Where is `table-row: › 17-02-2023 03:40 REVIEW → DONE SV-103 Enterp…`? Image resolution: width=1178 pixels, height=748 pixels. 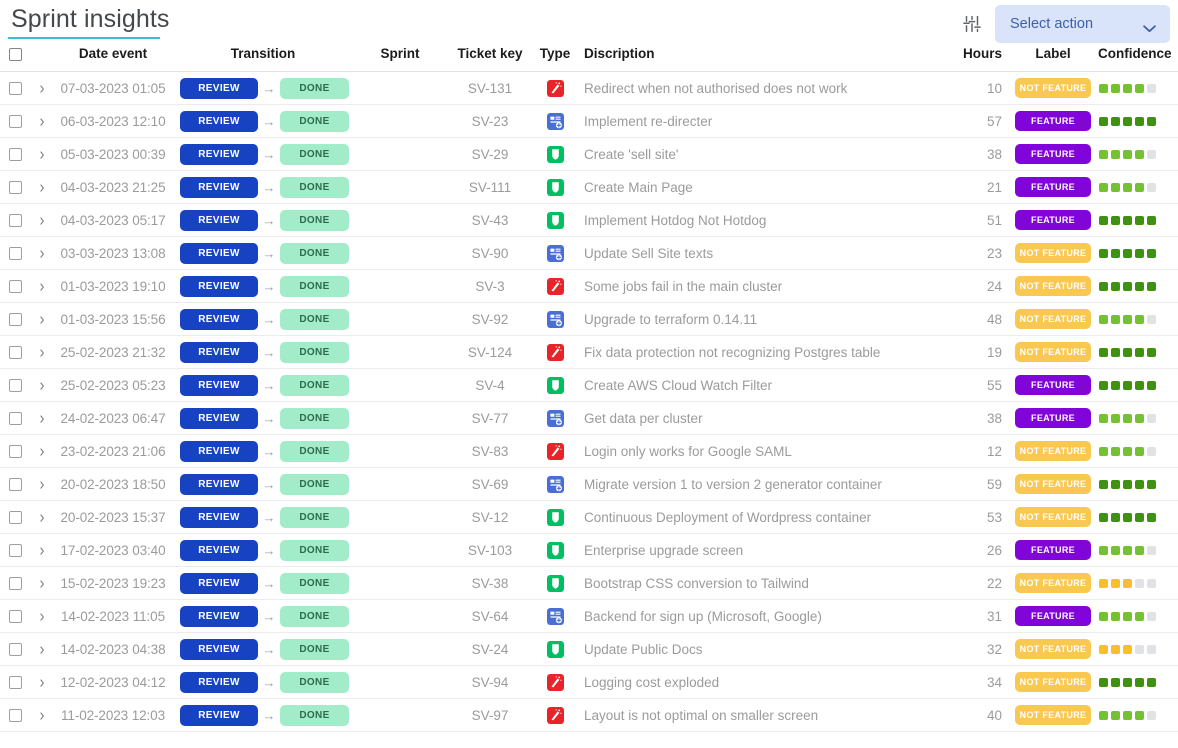 table-row: › 17-02-2023 03:40 REVIEW → DONE SV-103 Enterp… is located at coordinates (589, 550).